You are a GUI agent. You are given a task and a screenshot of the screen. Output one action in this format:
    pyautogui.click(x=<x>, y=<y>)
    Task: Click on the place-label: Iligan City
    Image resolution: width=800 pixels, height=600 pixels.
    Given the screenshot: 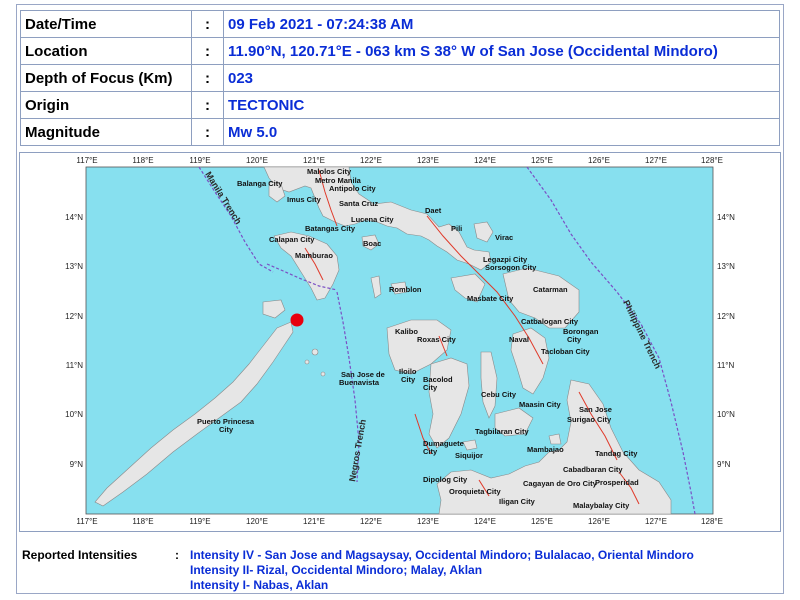 What is the action you would take?
    pyautogui.click(x=517, y=501)
    